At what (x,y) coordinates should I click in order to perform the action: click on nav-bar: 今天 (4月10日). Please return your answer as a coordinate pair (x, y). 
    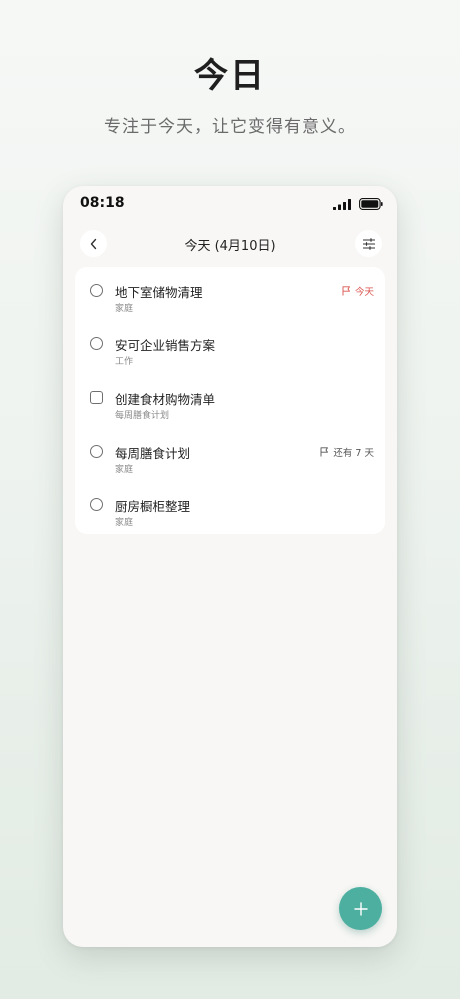
    Looking at the image, I should click on (230, 245).